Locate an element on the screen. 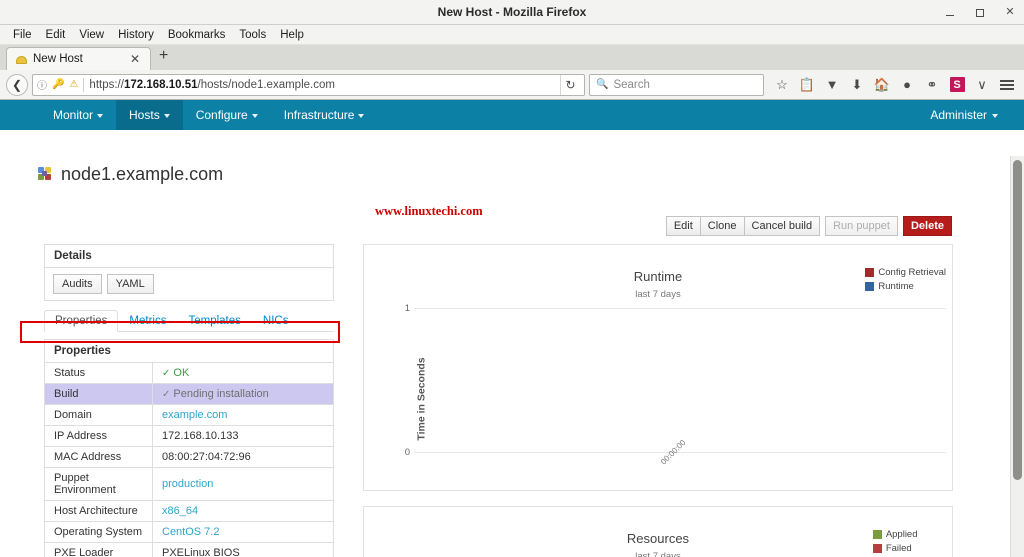 This screenshot has height=557, width=1024. sync-icon: ● is located at coordinates (907, 85).